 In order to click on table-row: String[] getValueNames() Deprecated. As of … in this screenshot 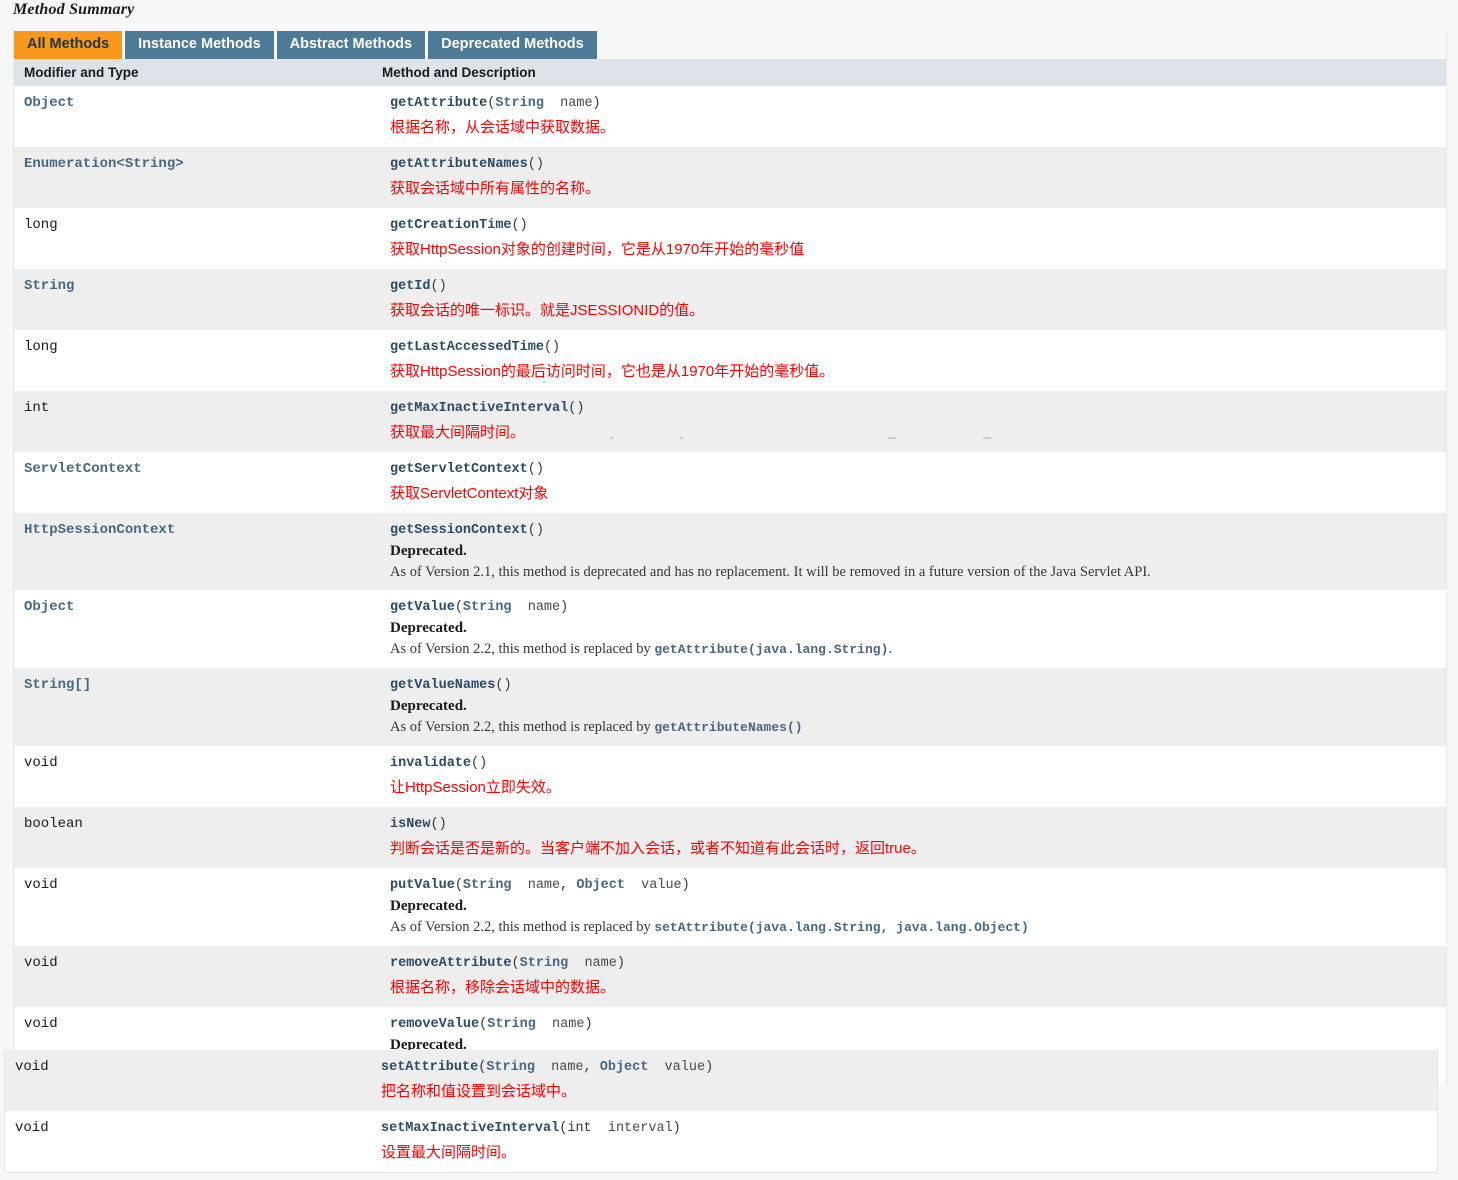, I will do `click(730, 707)`.